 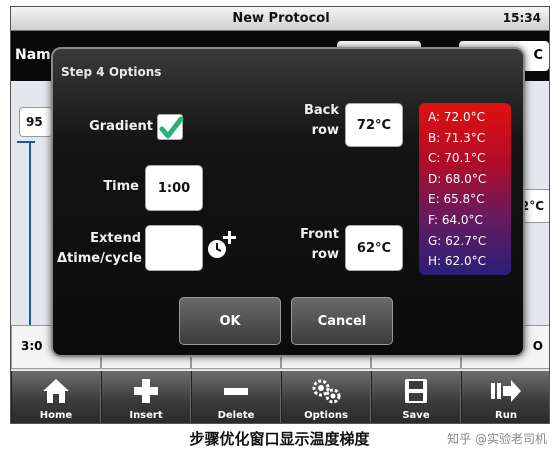 I want to click on watermark: 知乎 @实验老司机, so click(x=497, y=439).